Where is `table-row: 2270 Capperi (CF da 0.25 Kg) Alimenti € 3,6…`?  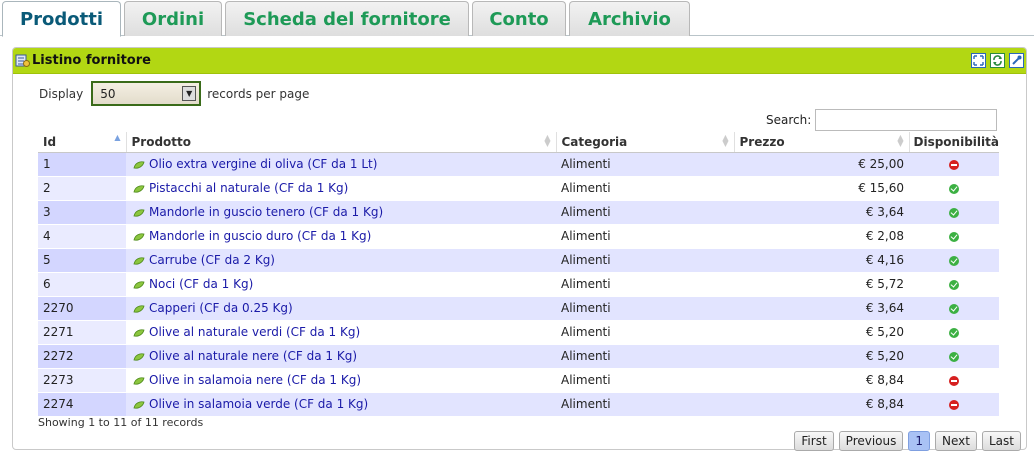 table-row: 2270 Capperi (CF da 0.25 Kg) Alimenti € 3,6… is located at coordinates (518, 308).